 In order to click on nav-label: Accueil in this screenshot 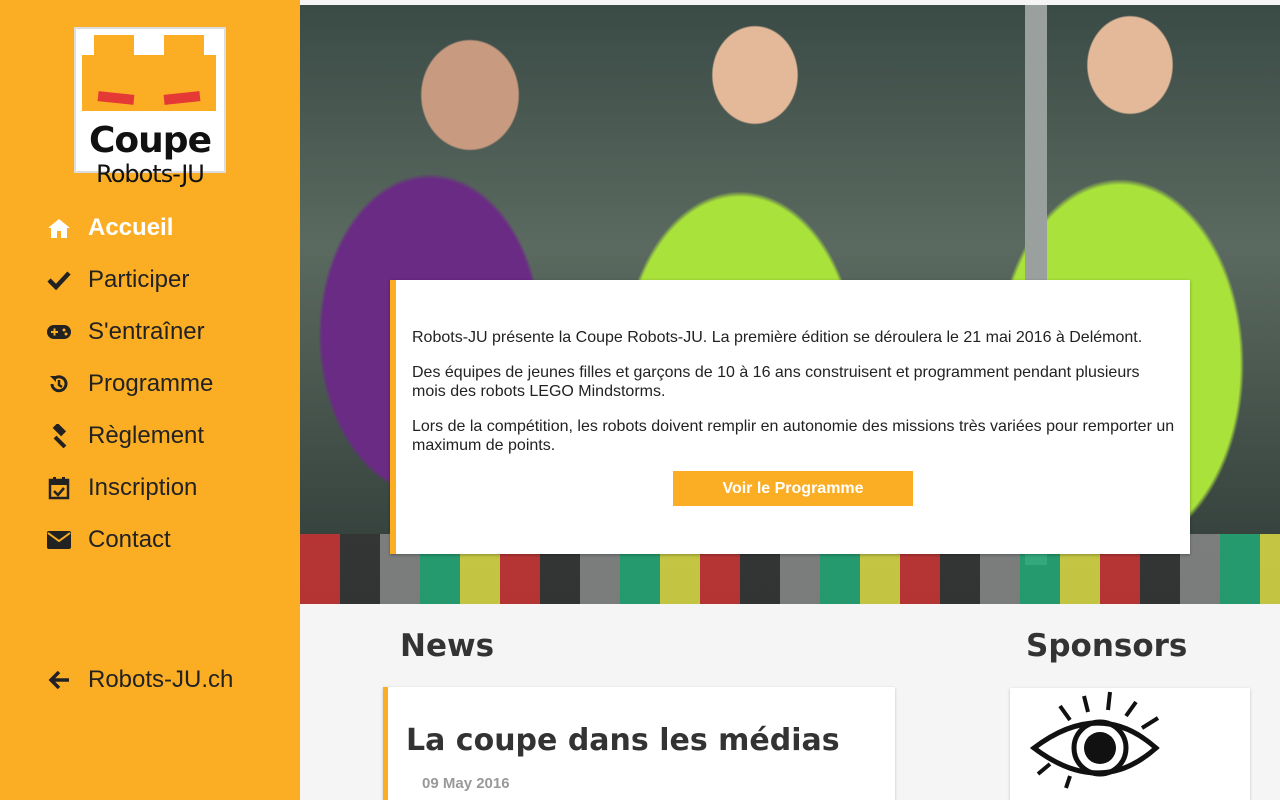, I will do `click(131, 227)`.